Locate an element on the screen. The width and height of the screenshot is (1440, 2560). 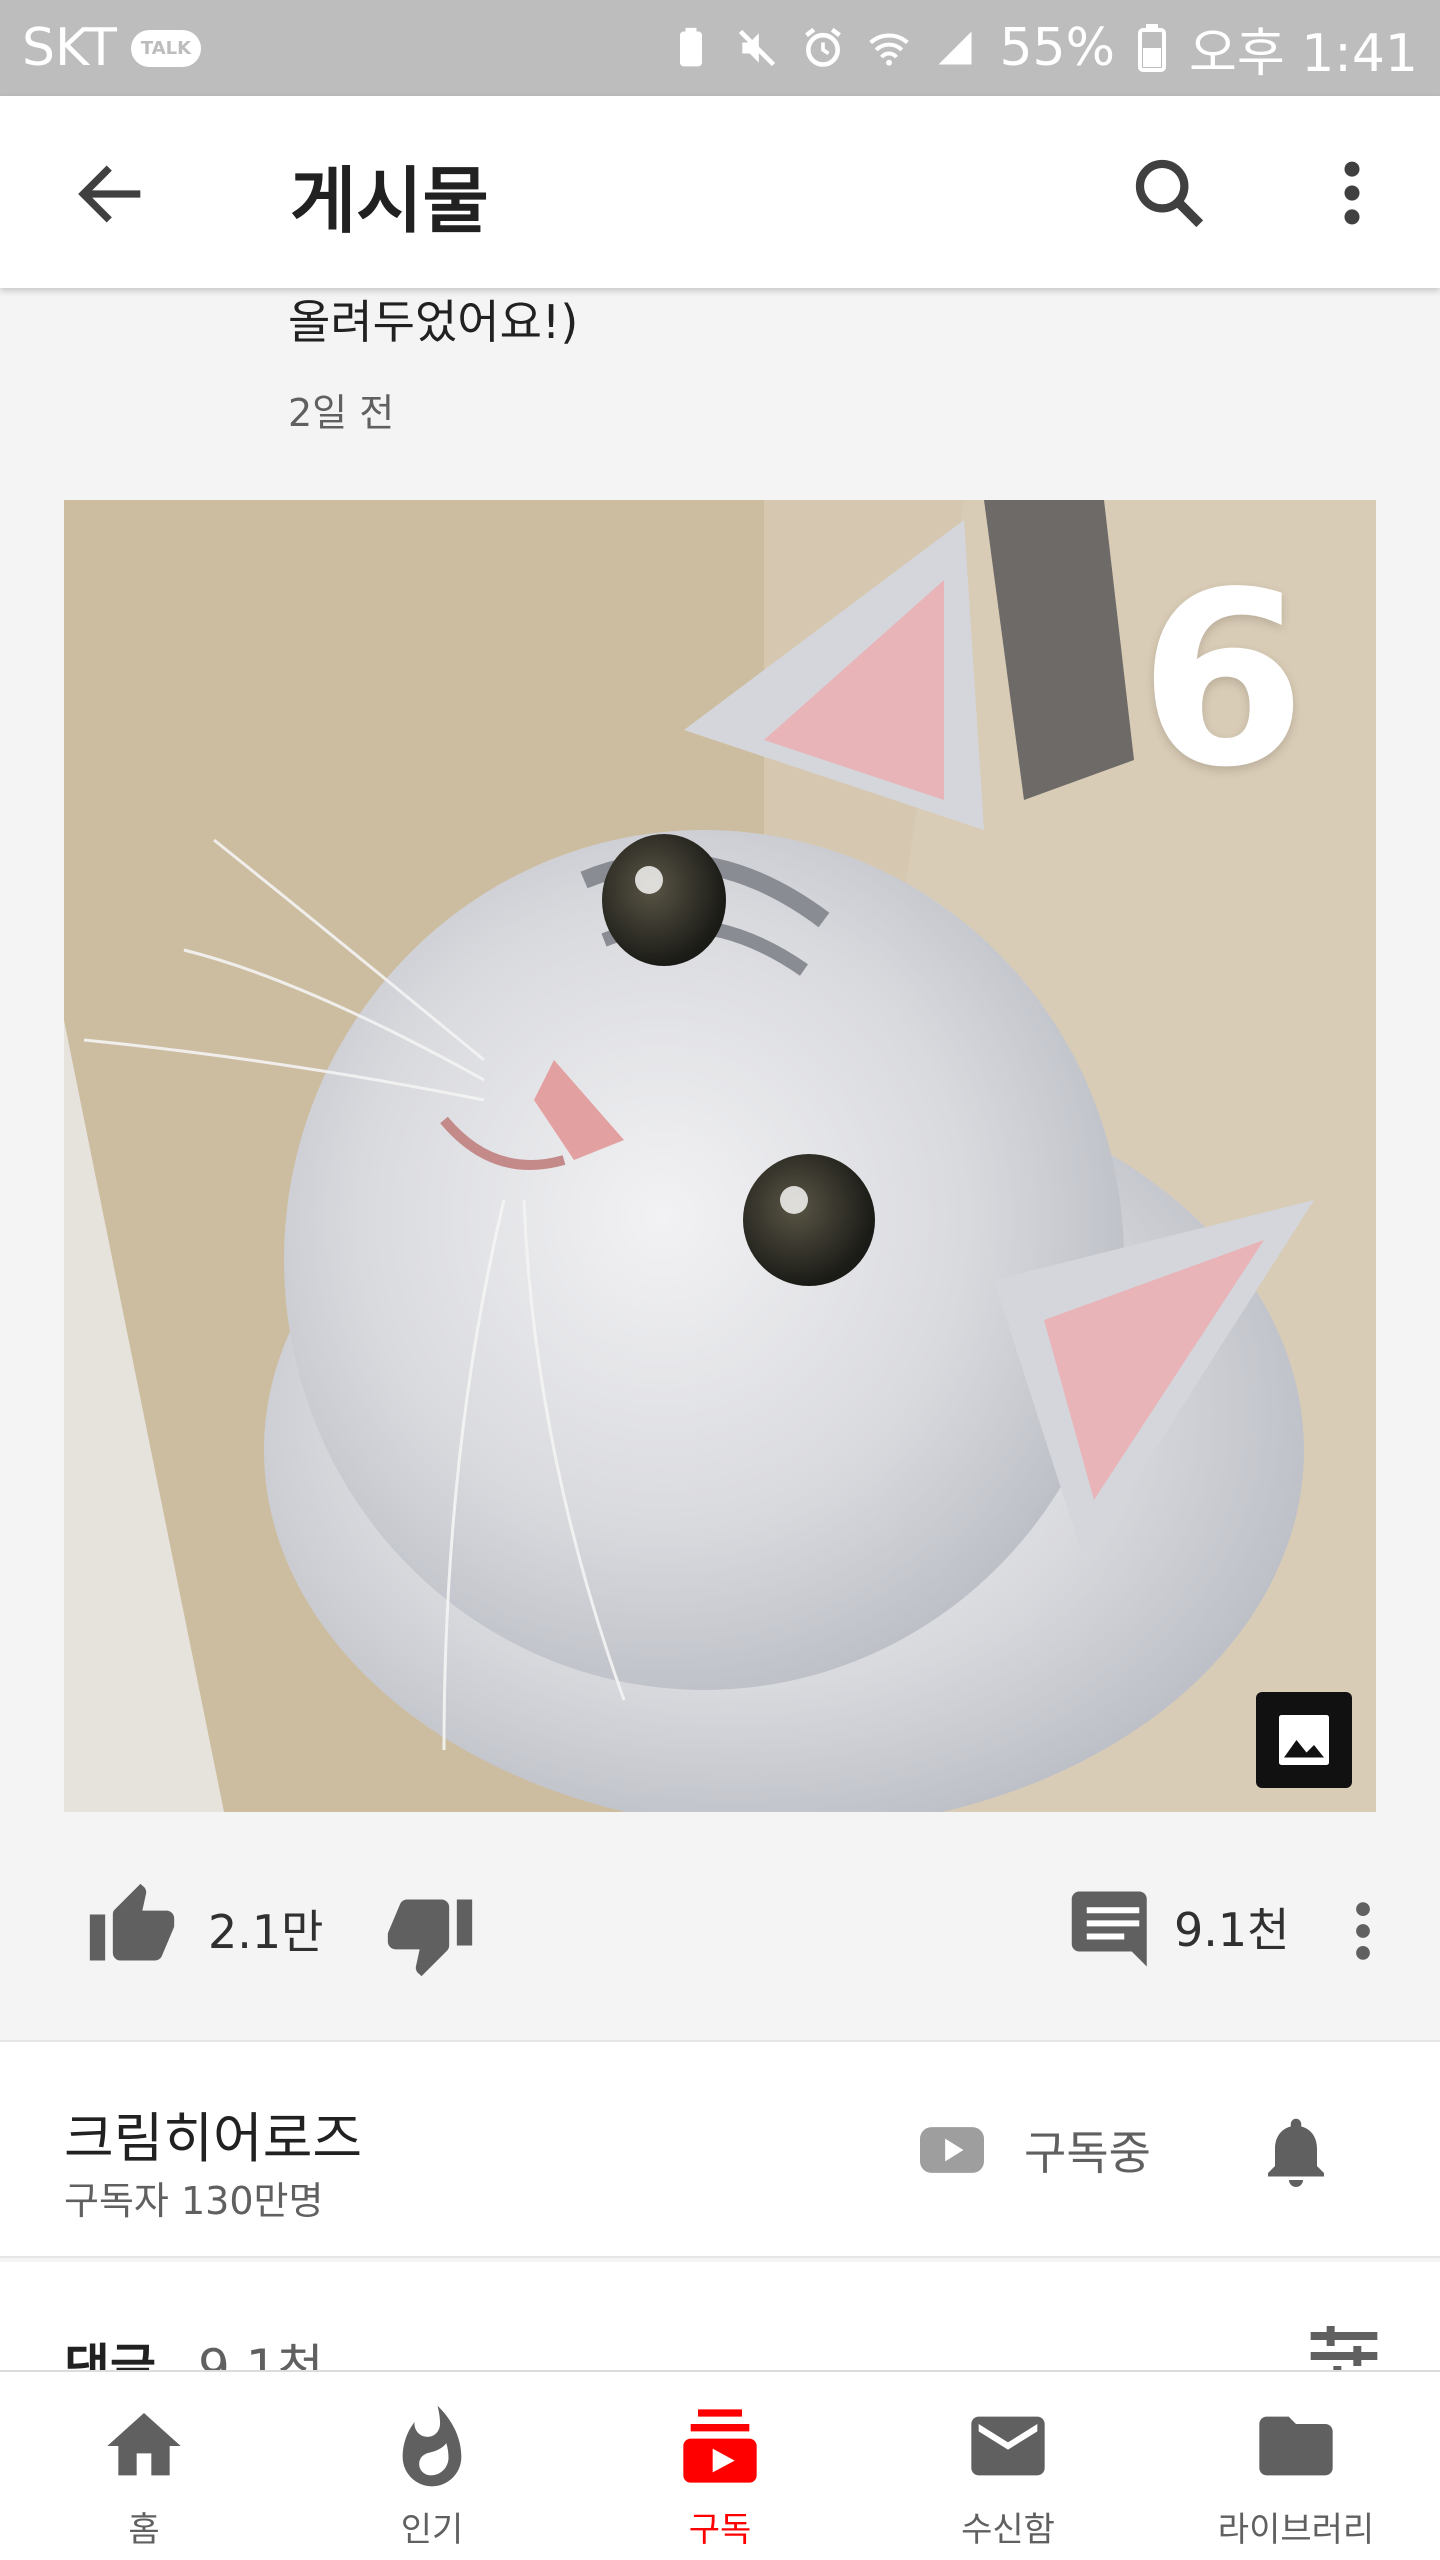
page-title: 게시물 is located at coordinates (389, 201).